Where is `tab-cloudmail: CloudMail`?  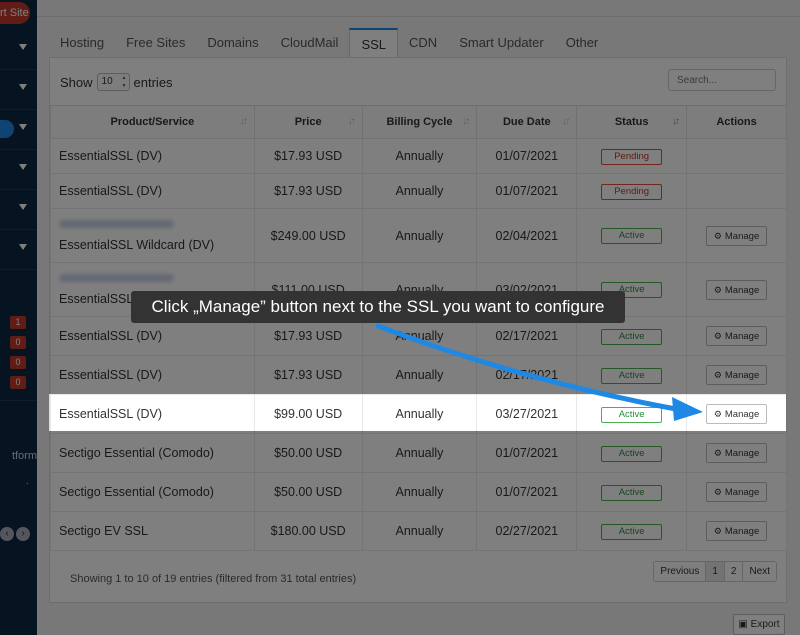 tab-cloudmail: CloudMail is located at coordinates (310, 43).